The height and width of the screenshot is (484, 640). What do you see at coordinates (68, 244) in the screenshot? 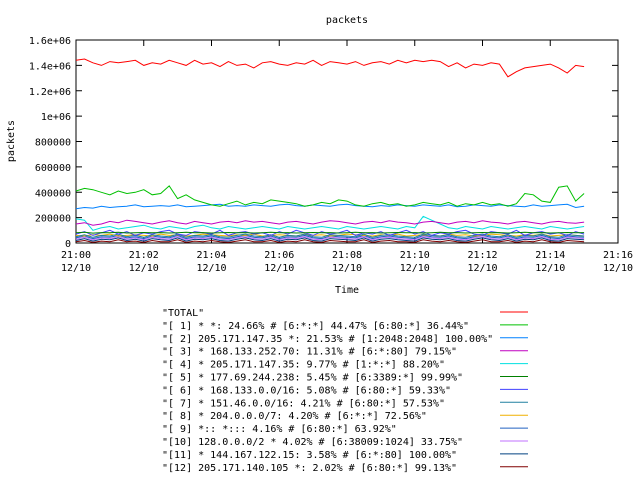
I see `y-tick-label: 0` at bounding box center [68, 244].